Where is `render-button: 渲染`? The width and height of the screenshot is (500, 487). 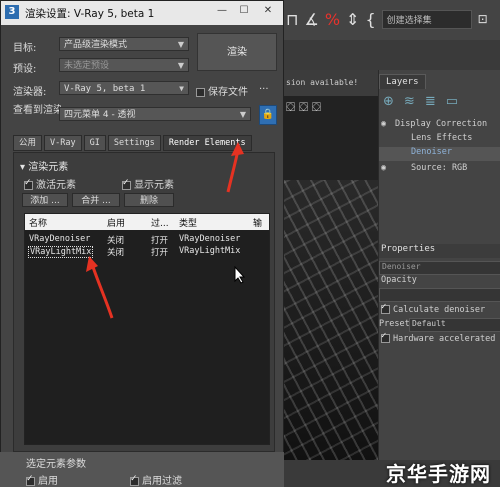
render-button: 渲染 is located at coordinates (237, 52).